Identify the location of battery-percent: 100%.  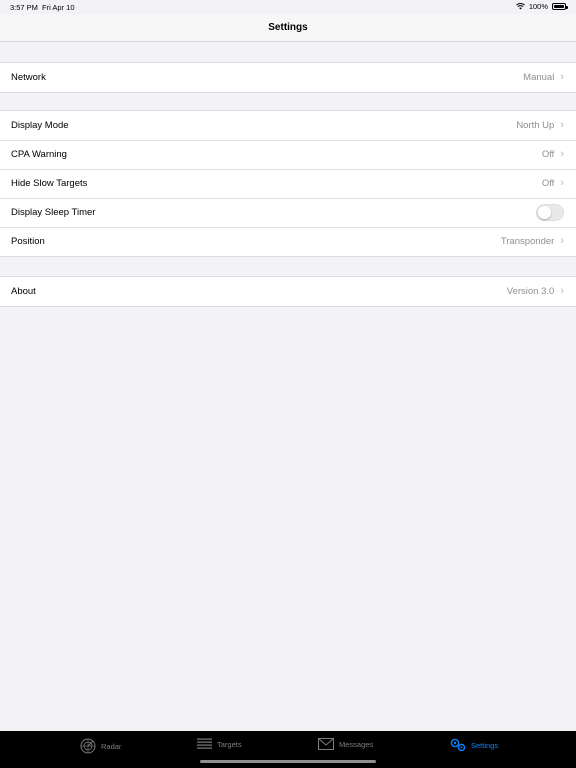
(538, 6).